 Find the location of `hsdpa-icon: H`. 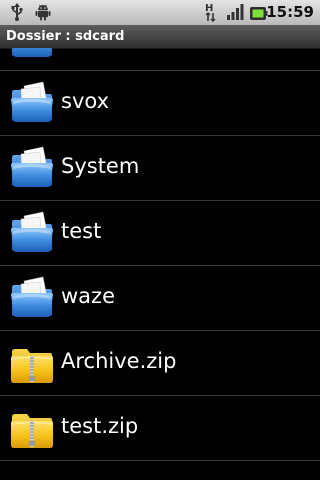

hsdpa-icon: H is located at coordinates (211, 14).